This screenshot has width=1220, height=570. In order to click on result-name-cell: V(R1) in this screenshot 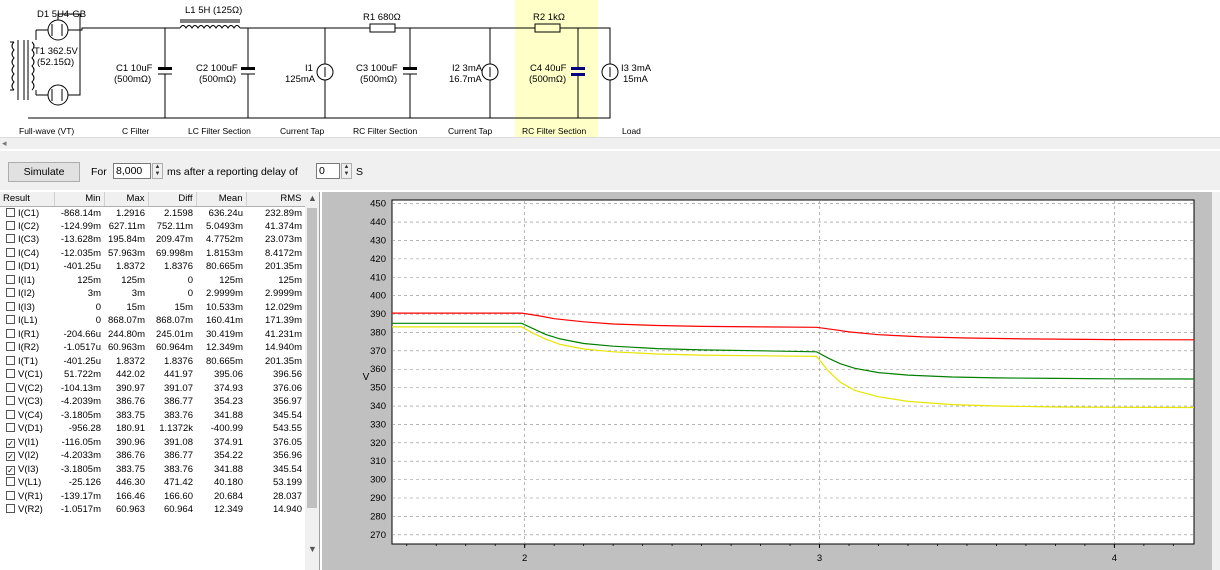, I will do `click(27, 497)`.